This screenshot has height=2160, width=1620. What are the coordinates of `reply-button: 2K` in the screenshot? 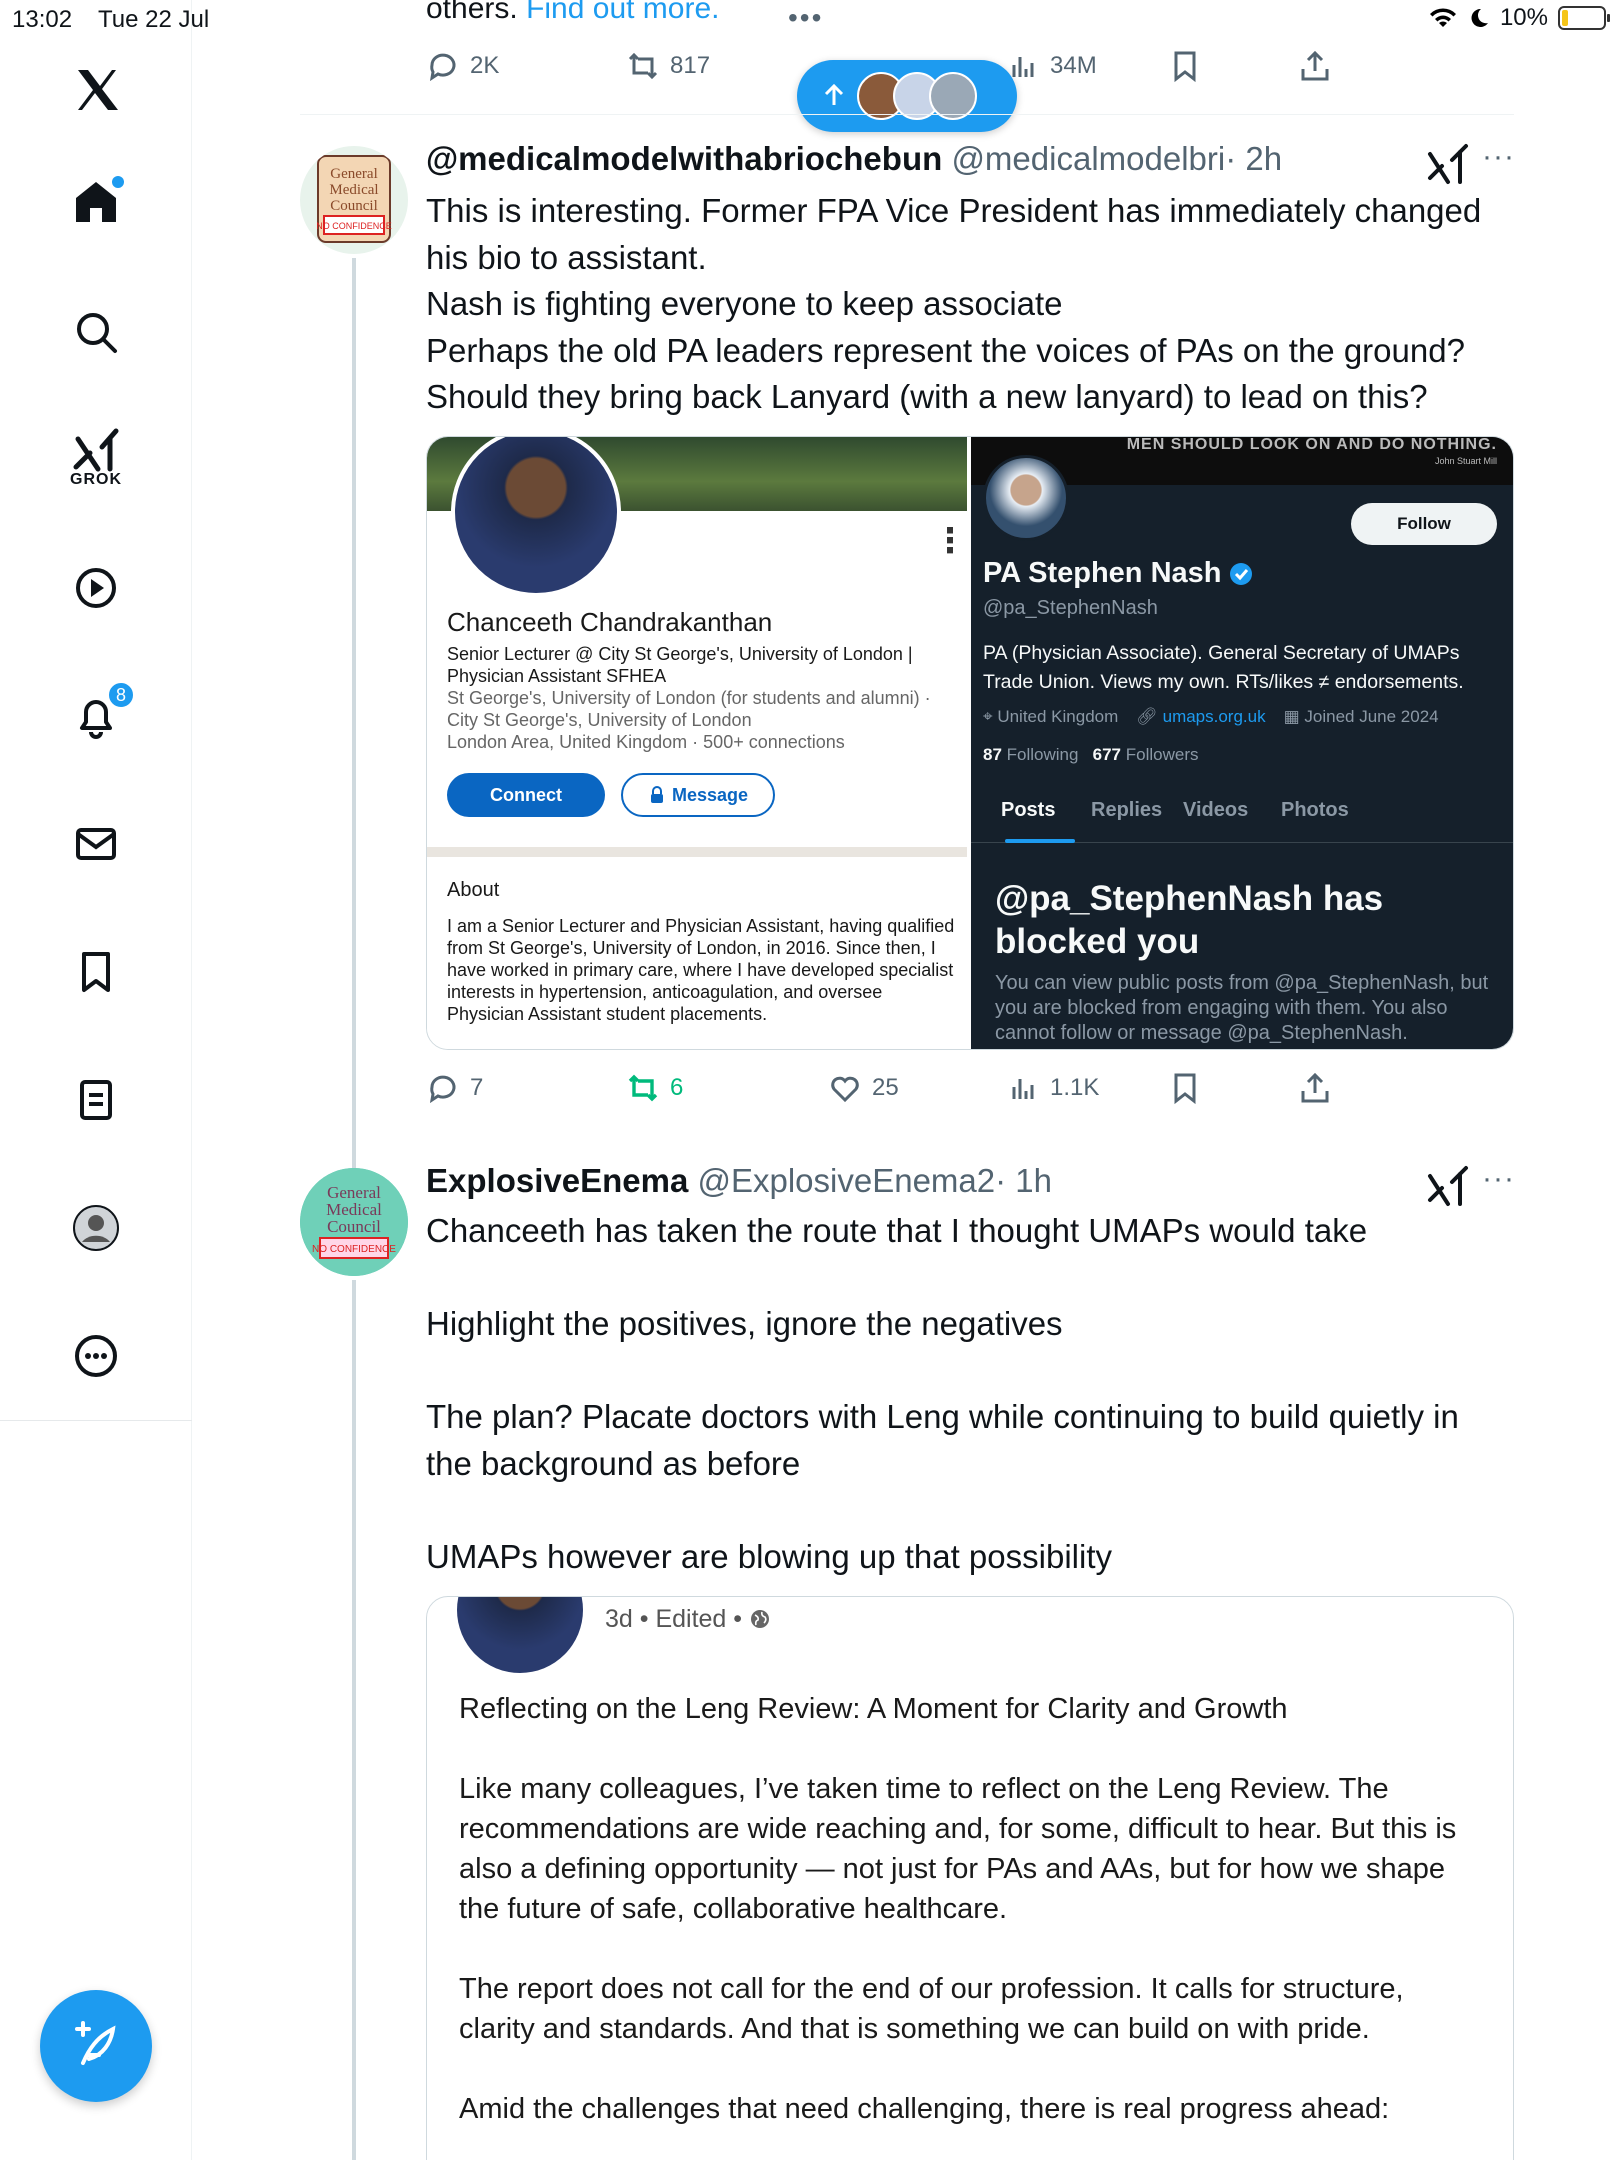 It's located at (462, 66).